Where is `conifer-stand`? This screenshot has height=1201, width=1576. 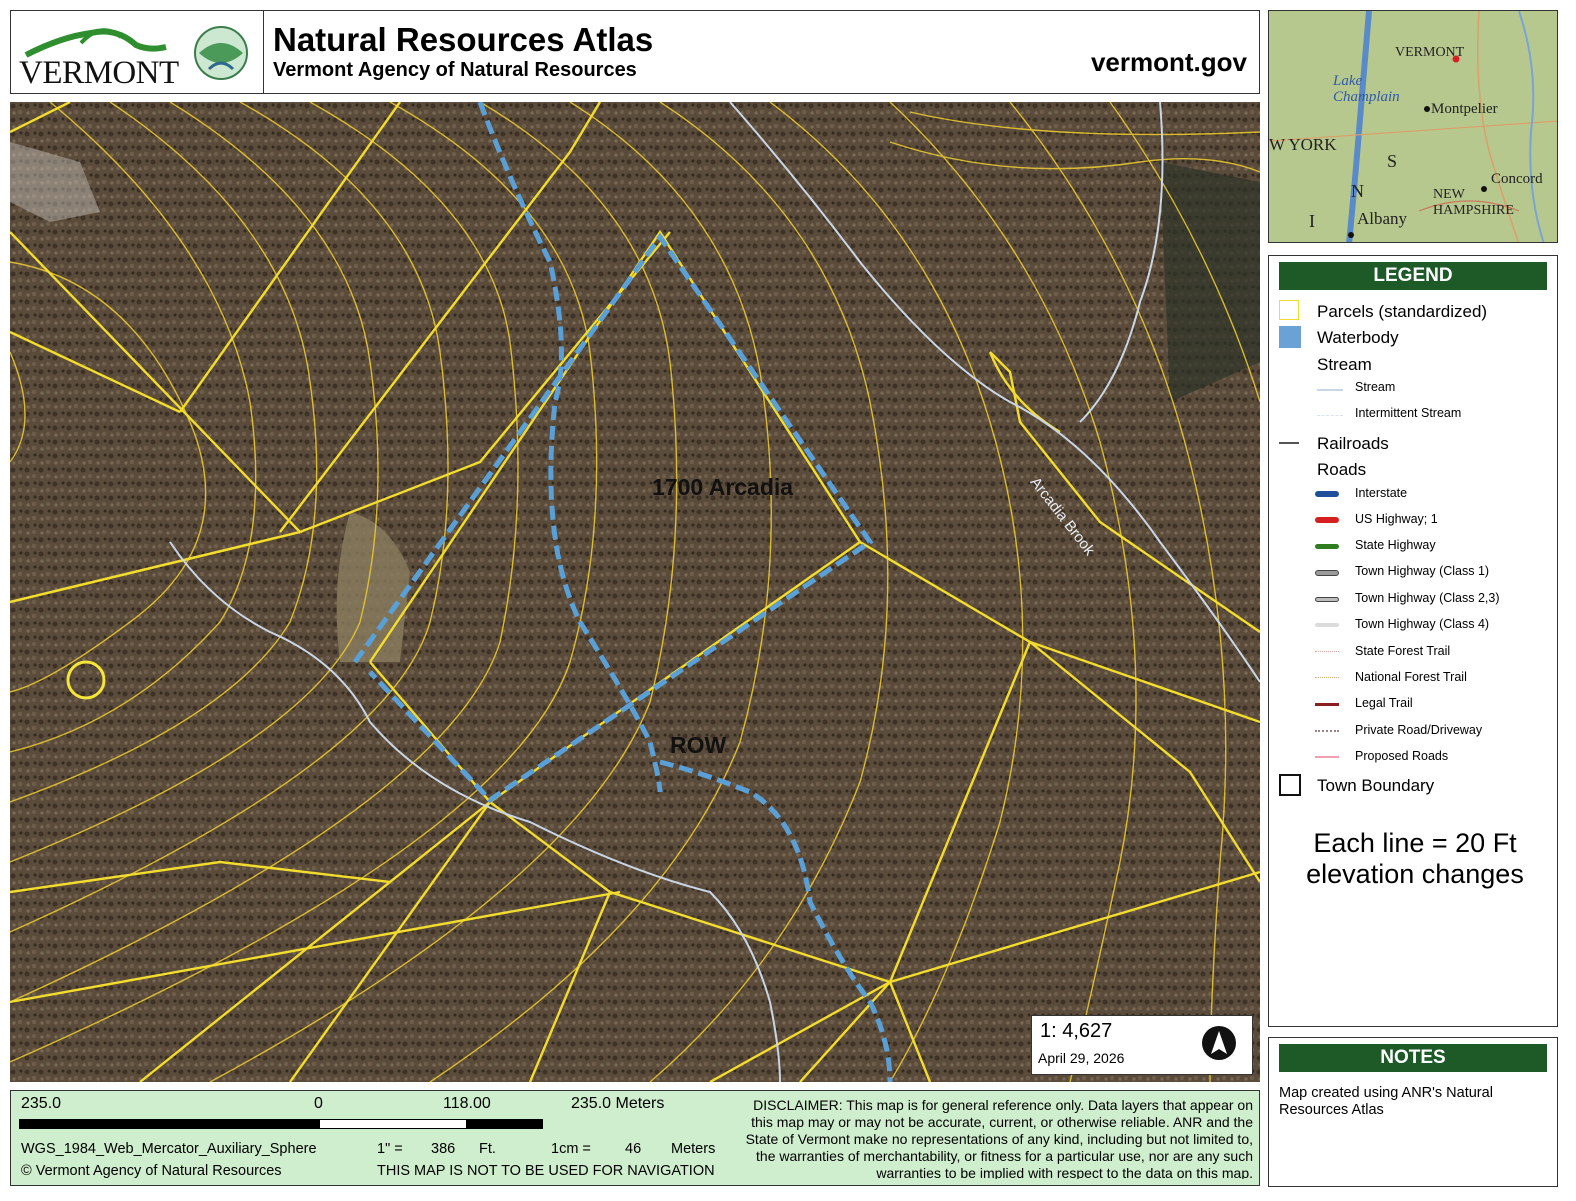 conifer-stand is located at coordinates (1210, 282).